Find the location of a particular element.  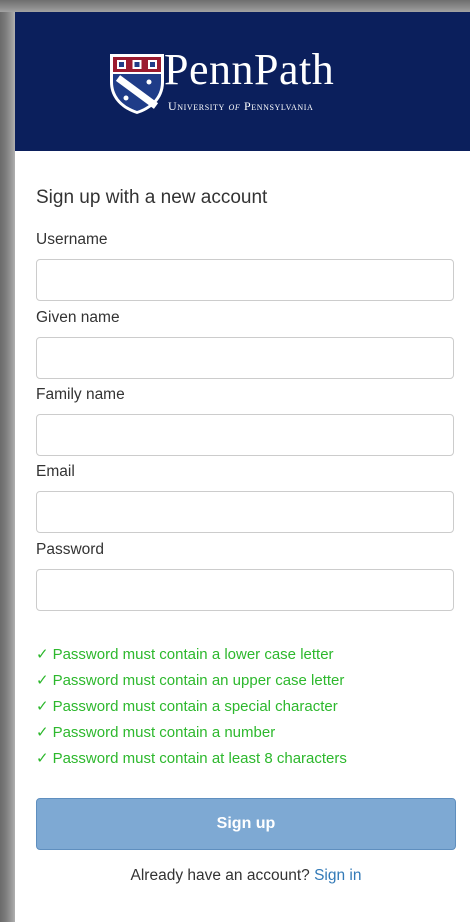

form-heading: Sign up with a new account is located at coordinates (152, 197).